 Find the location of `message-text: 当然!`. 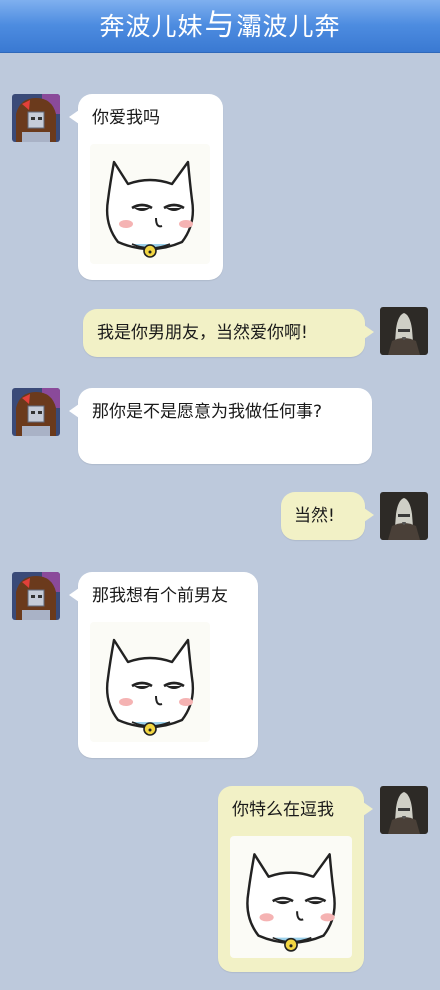

message-text: 当然! is located at coordinates (314, 516).